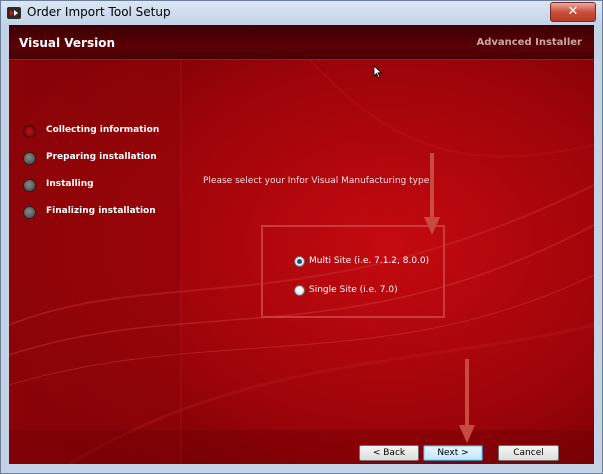 This screenshot has height=474, width=603. I want to click on installer-app-icon, so click(14, 13).